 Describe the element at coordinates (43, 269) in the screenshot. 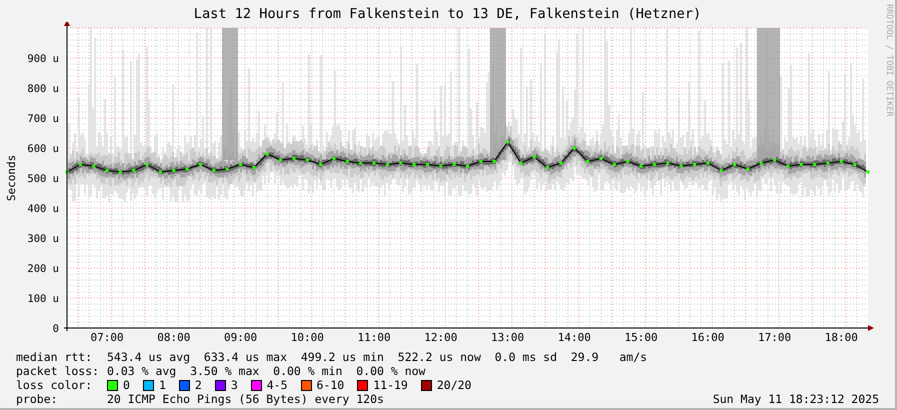

I see `y-tick-label: 200 u` at that location.